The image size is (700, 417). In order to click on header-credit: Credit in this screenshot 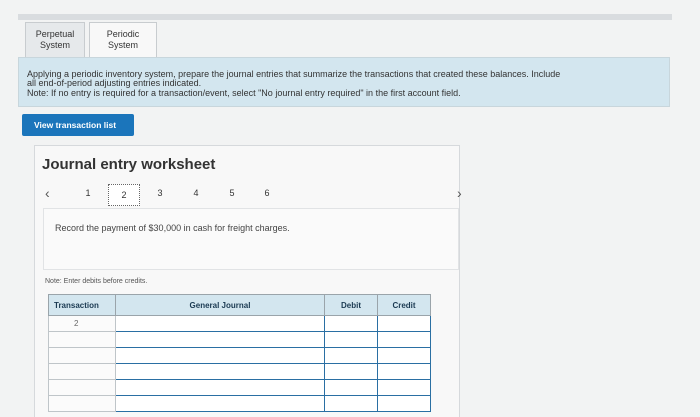, I will do `click(404, 305)`.